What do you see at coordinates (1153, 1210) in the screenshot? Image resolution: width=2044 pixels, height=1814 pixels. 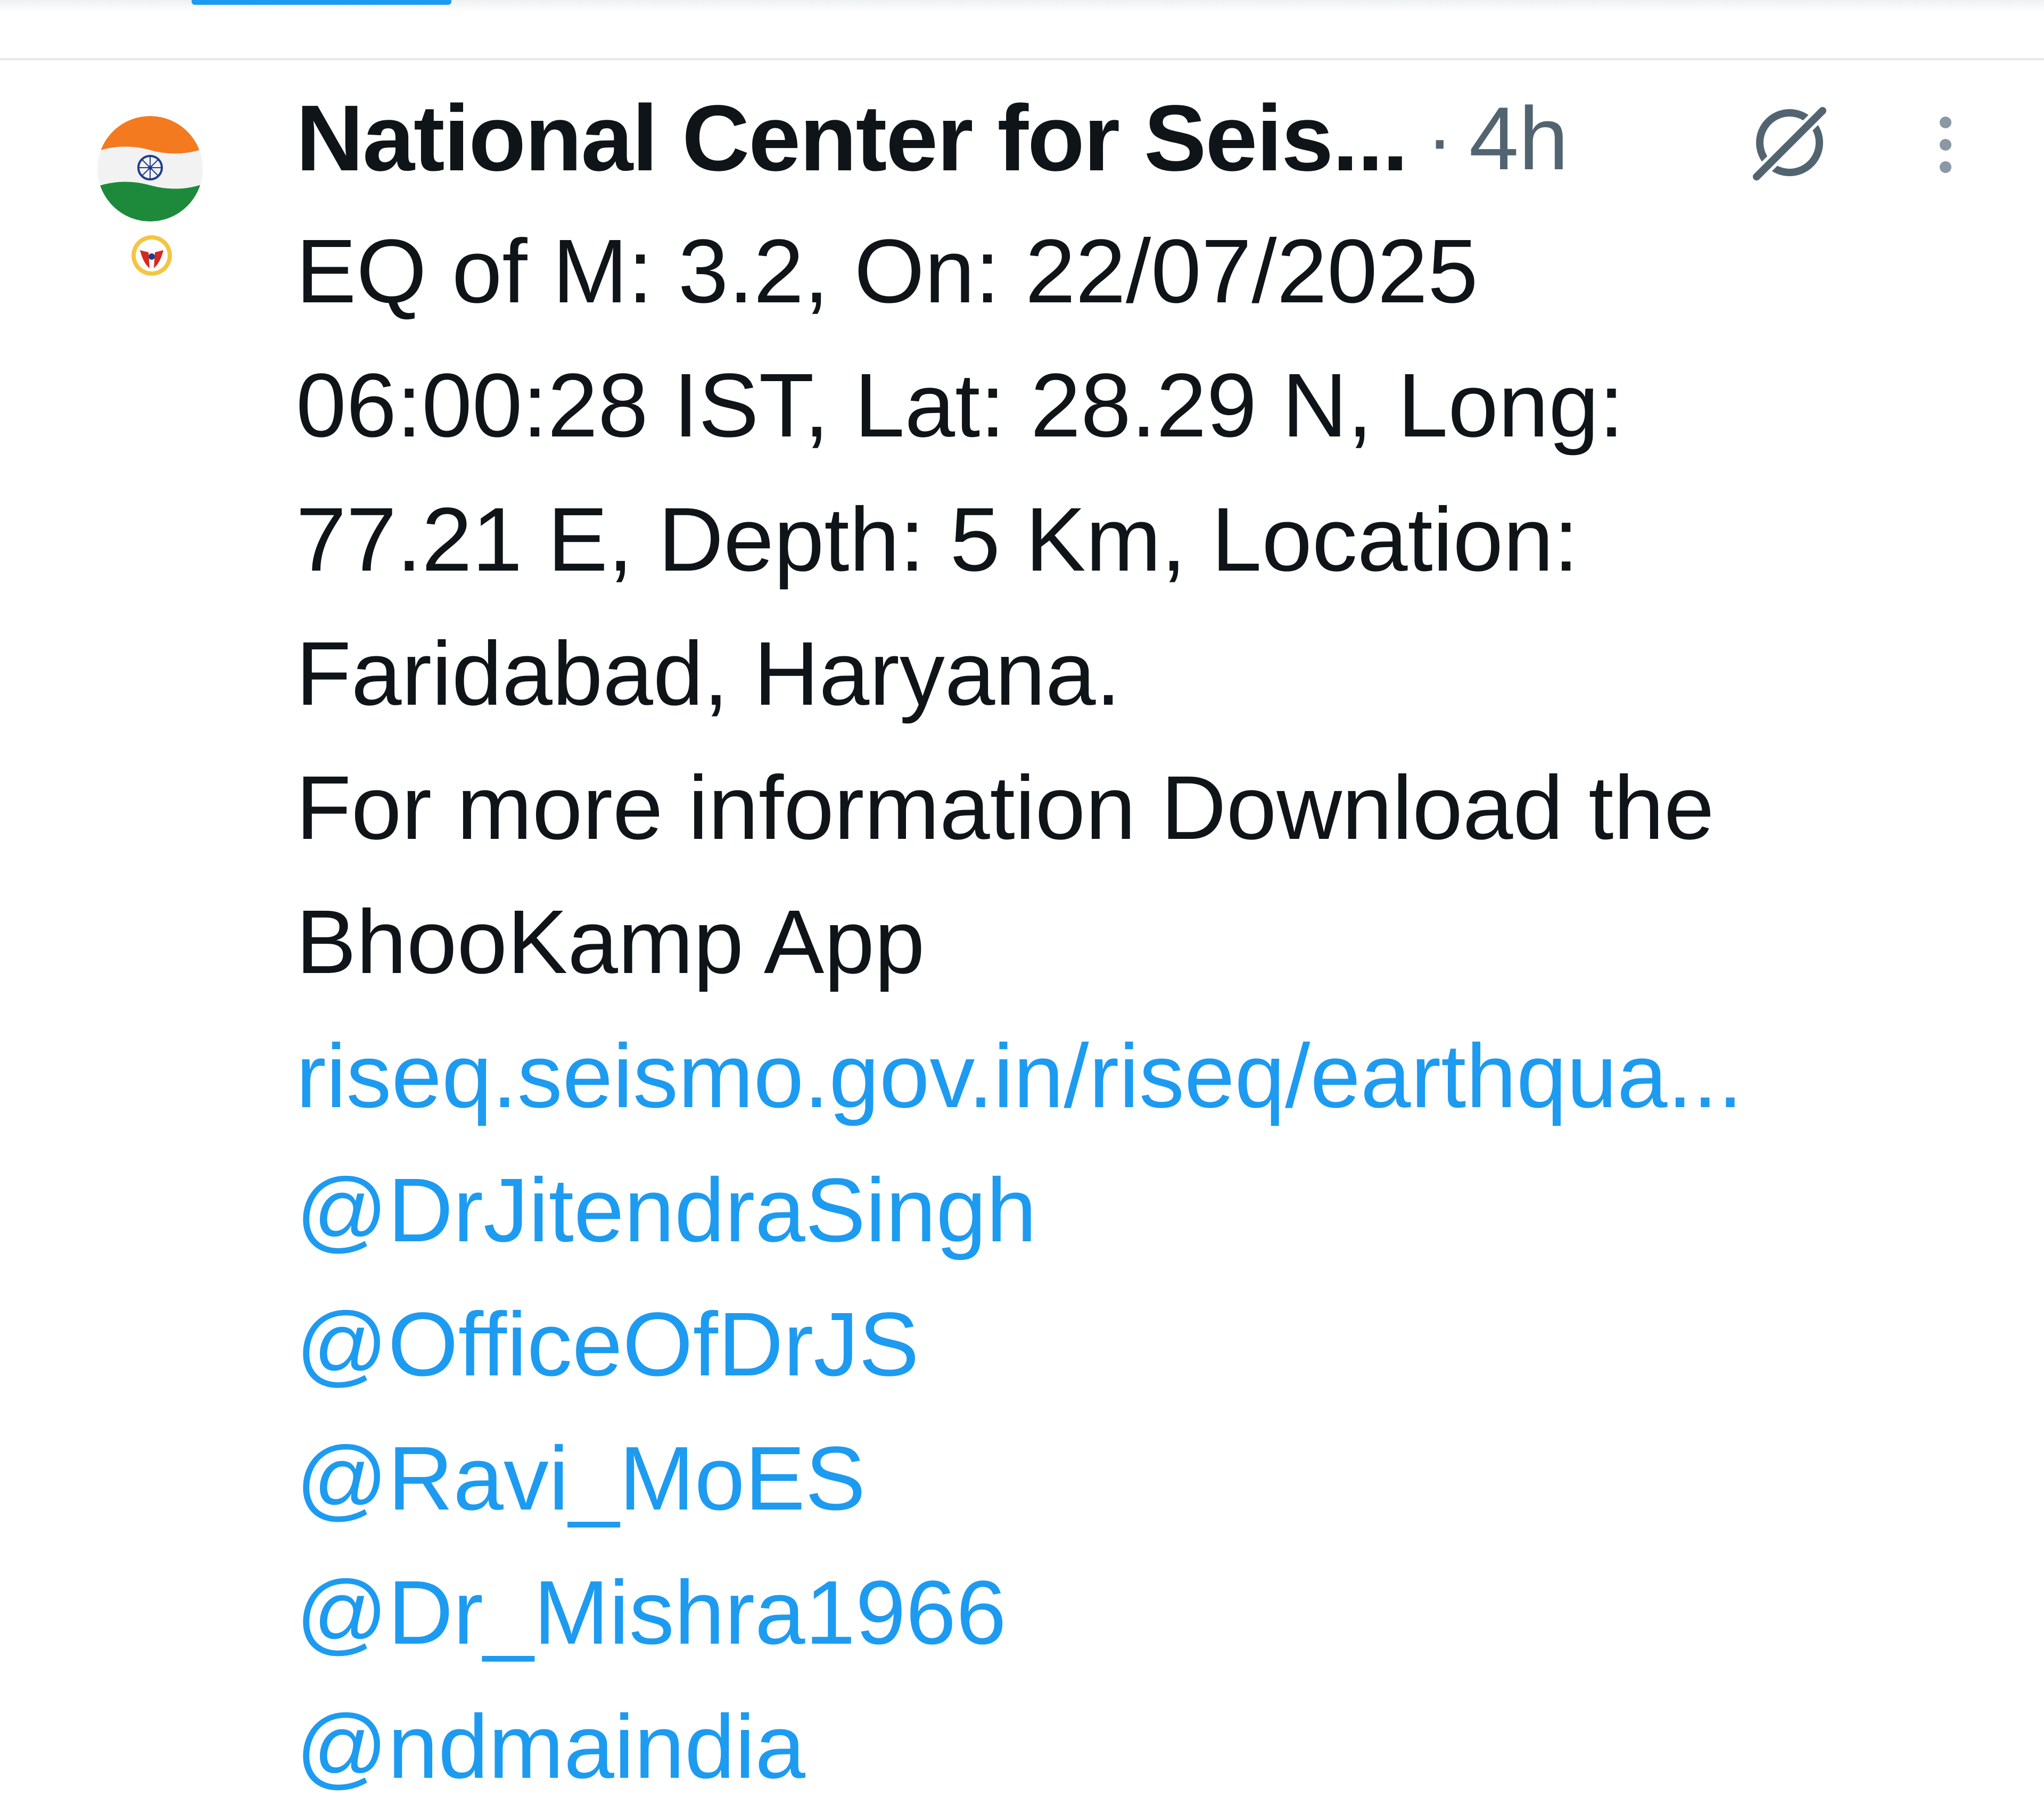 I see `mention-link: @DrJitendraSingh` at bounding box center [1153, 1210].